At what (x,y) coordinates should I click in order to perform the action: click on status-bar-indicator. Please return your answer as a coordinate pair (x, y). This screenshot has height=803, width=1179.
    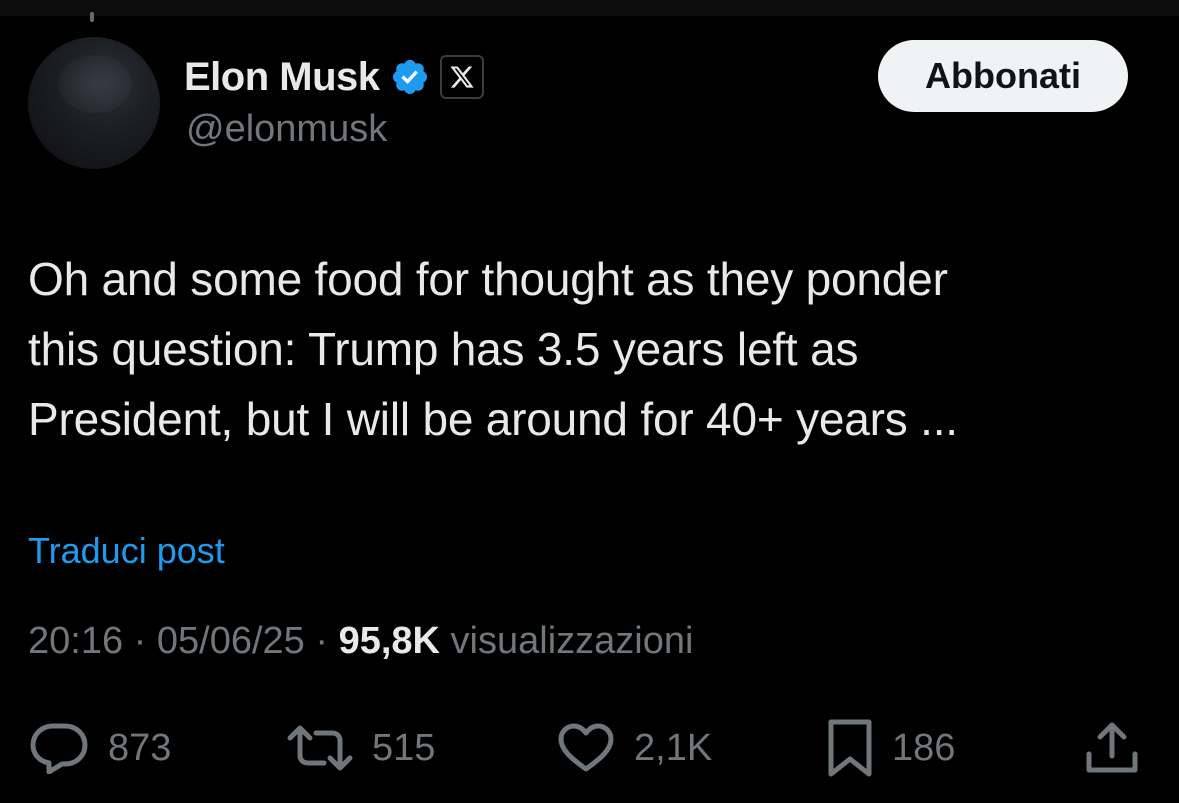
    Looking at the image, I should click on (92, 17).